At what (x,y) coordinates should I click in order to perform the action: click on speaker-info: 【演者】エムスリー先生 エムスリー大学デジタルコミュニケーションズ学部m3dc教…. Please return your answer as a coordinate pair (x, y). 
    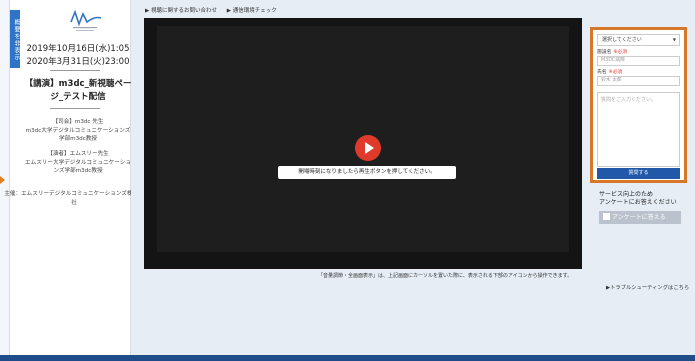
    Looking at the image, I should click on (78, 162).